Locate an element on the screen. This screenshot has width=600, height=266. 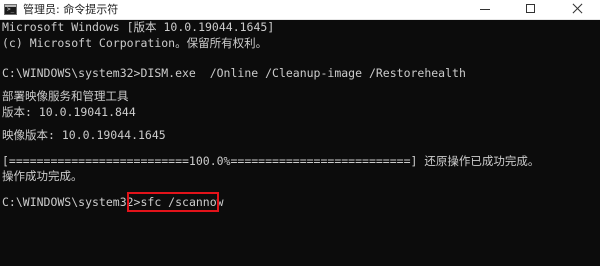
command-line: C:\WINDOWS\system32>sfc /scannow is located at coordinates (113, 202).